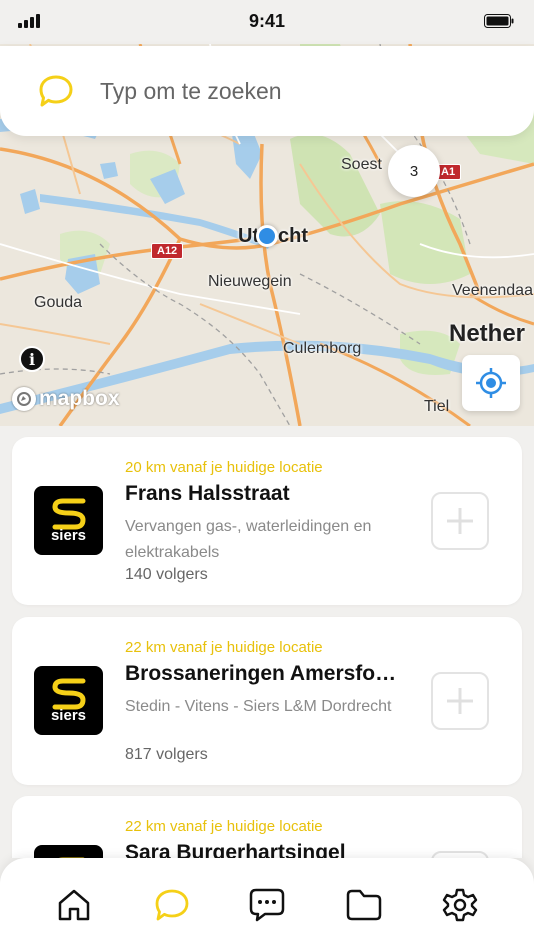 This screenshot has height=950, width=534. I want to click on status-time: 9:41, so click(267, 21).